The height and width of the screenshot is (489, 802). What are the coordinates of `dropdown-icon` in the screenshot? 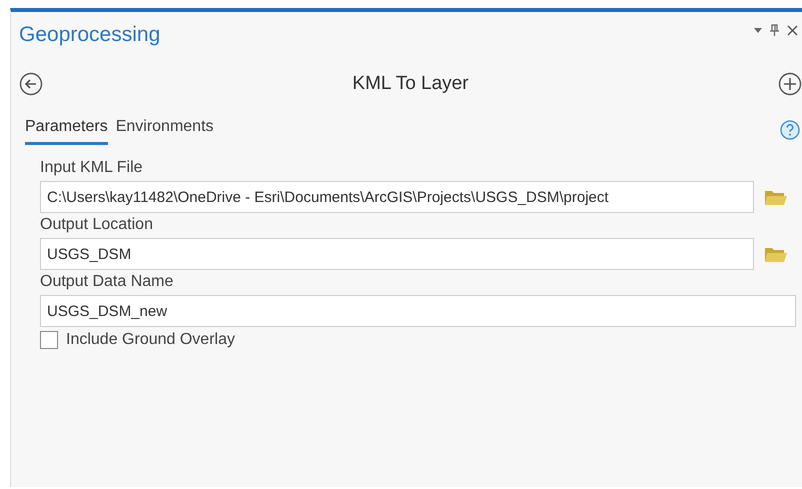 It's located at (758, 30).